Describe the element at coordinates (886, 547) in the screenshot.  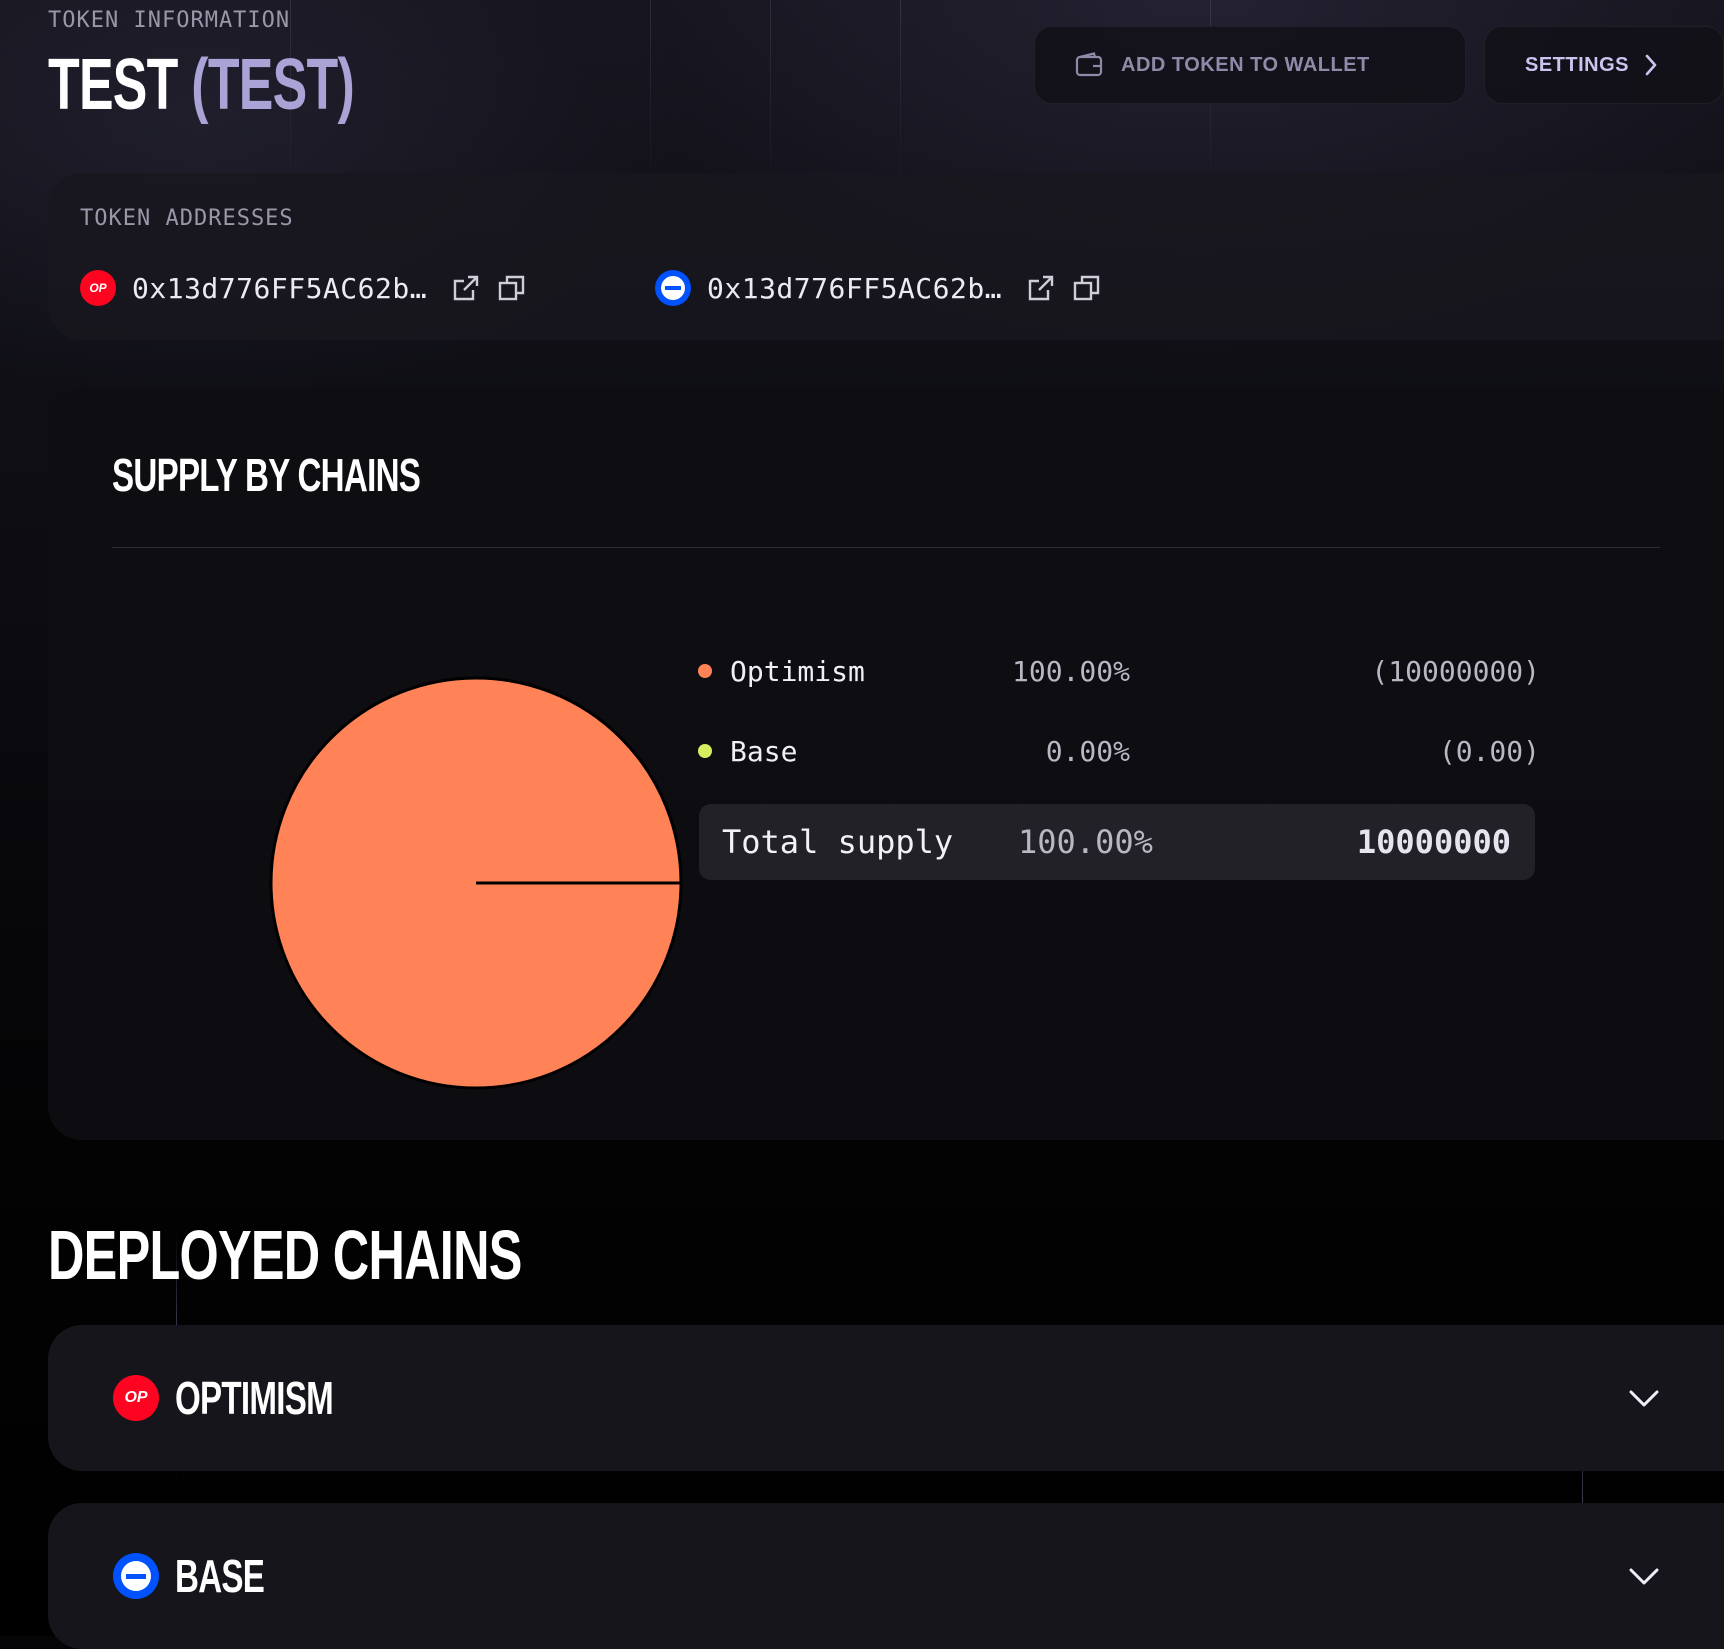
I see `divider` at that location.